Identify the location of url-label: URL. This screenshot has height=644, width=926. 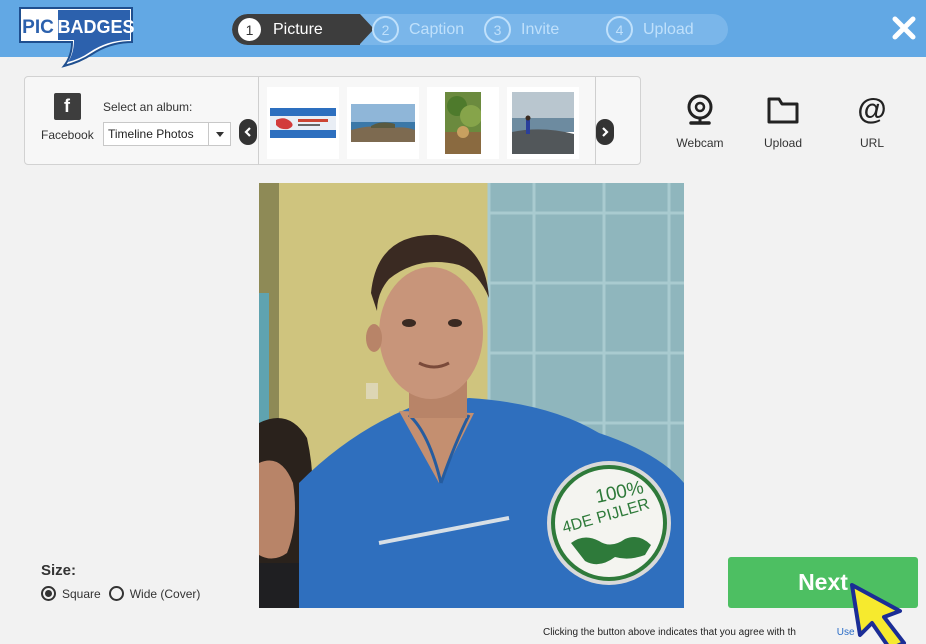
(871, 143).